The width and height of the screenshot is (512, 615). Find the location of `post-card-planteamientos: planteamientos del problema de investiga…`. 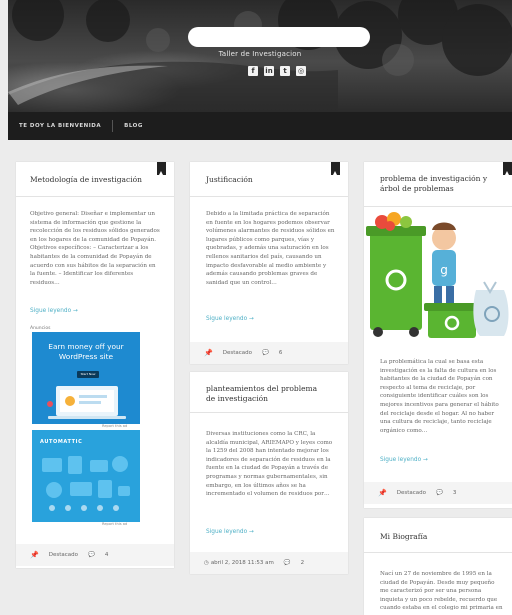

post-card-planteamientos: planteamientos del problema de investiga… is located at coordinates (269, 473).